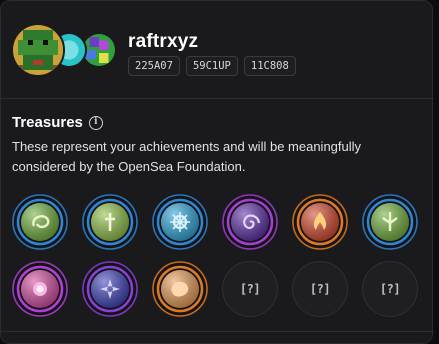 This screenshot has width=439, height=344. I want to click on treasures-title: Treasures, so click(47, 122).